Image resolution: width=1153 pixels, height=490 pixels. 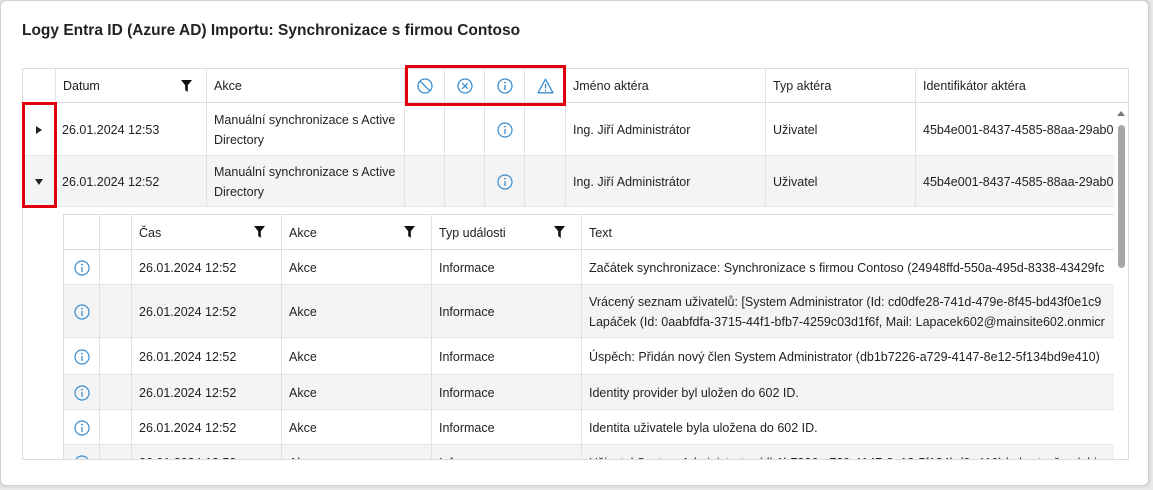 I want to click on column-header-action-label: Akce, so click(x=228, y=86).